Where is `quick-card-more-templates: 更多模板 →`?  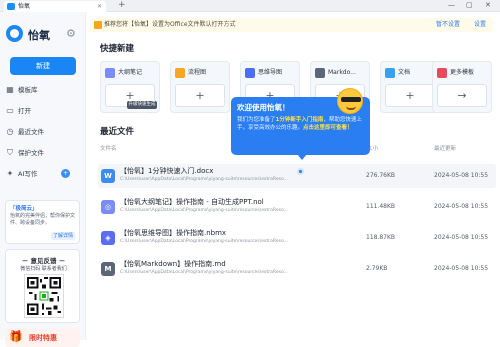 quick-card-more-templates: 更多模板 → is located at coordinates (462, 87).